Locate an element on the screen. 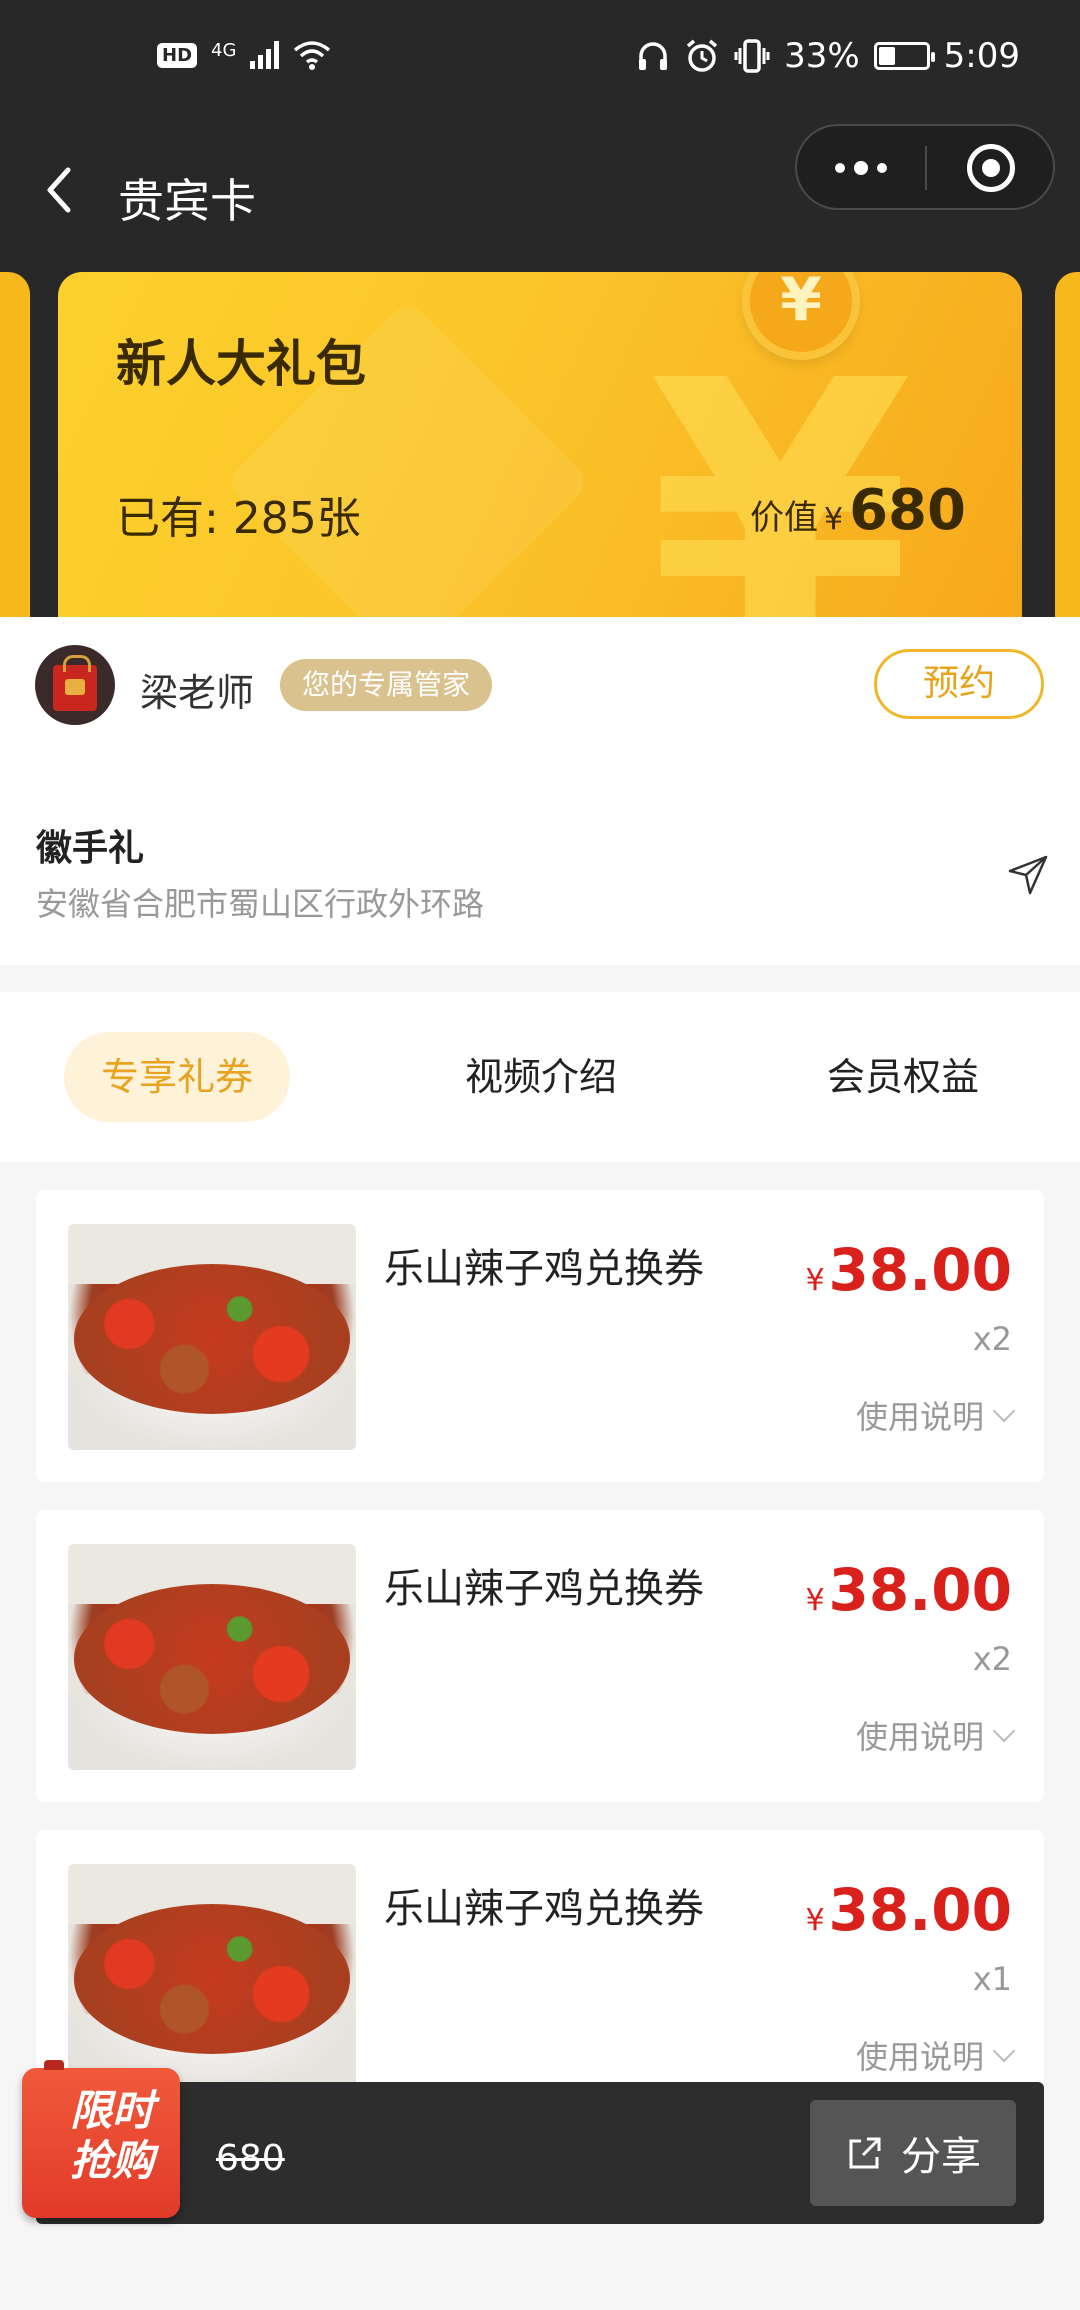 Image resolution: width=1080 pixels, height=2310 pixels. target-icon is located at coordinates (991, 168).